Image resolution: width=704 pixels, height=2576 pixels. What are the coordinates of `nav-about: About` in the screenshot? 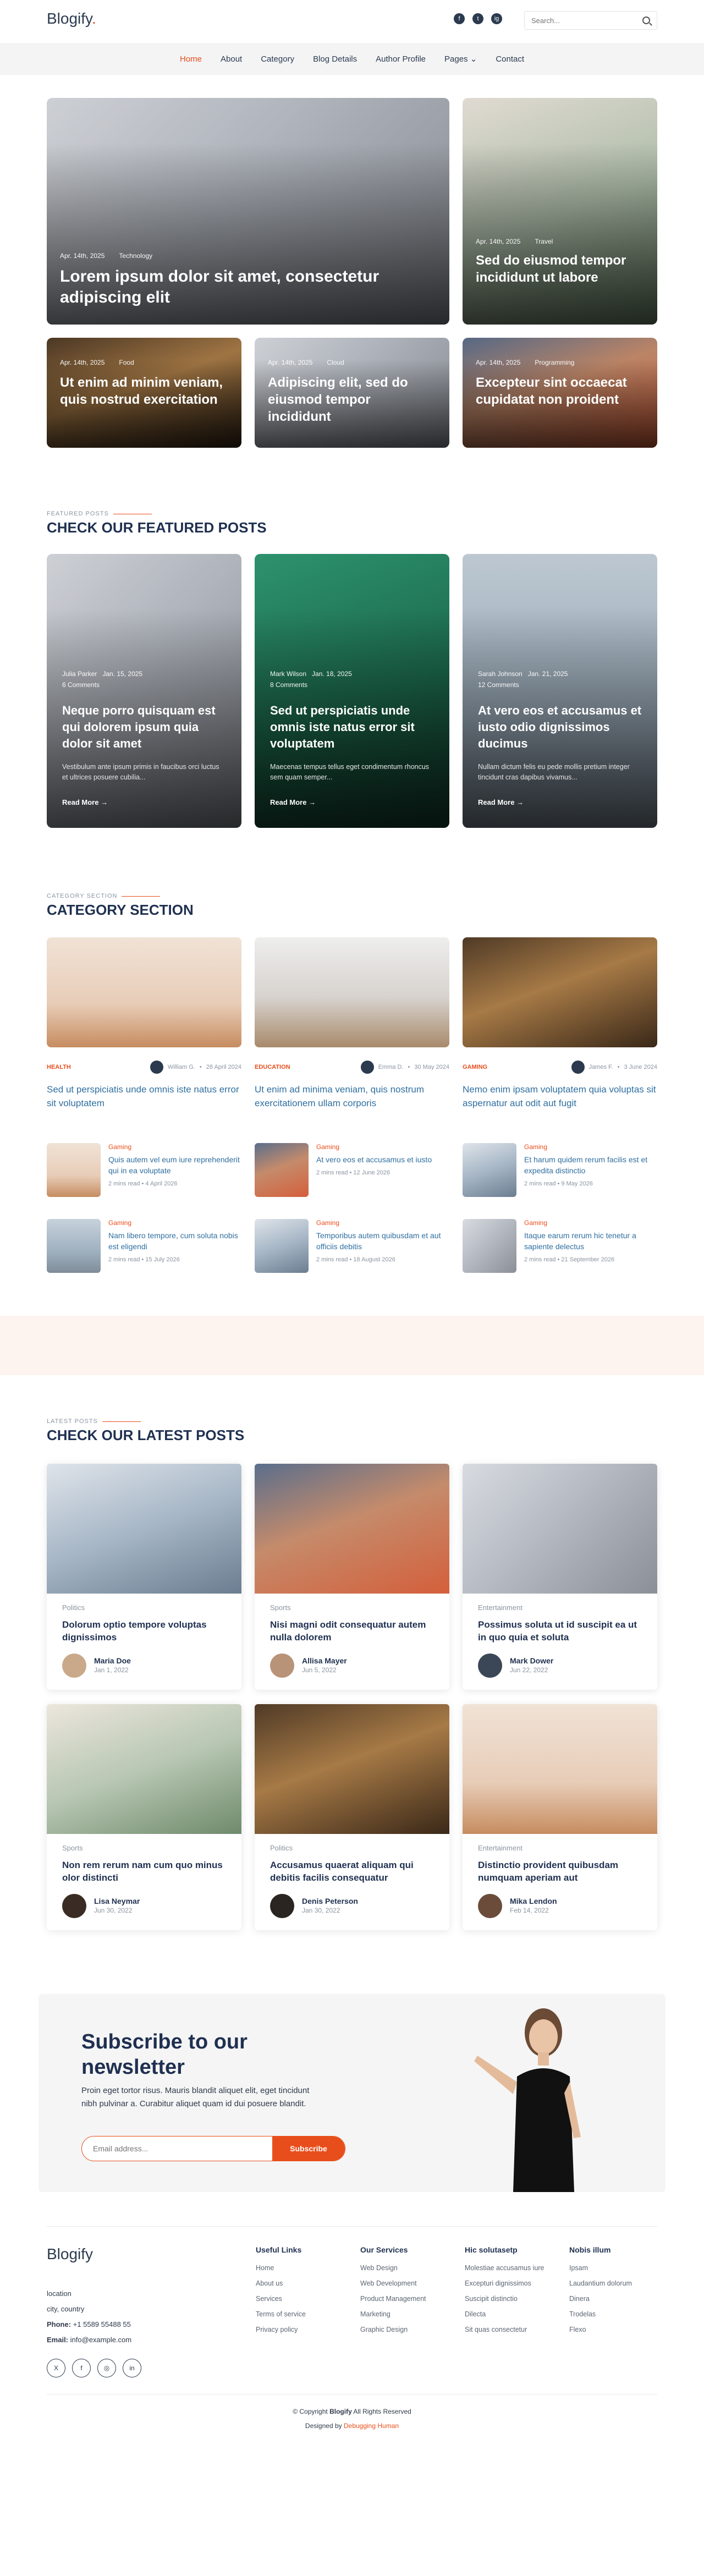 It's located at (231, 59).